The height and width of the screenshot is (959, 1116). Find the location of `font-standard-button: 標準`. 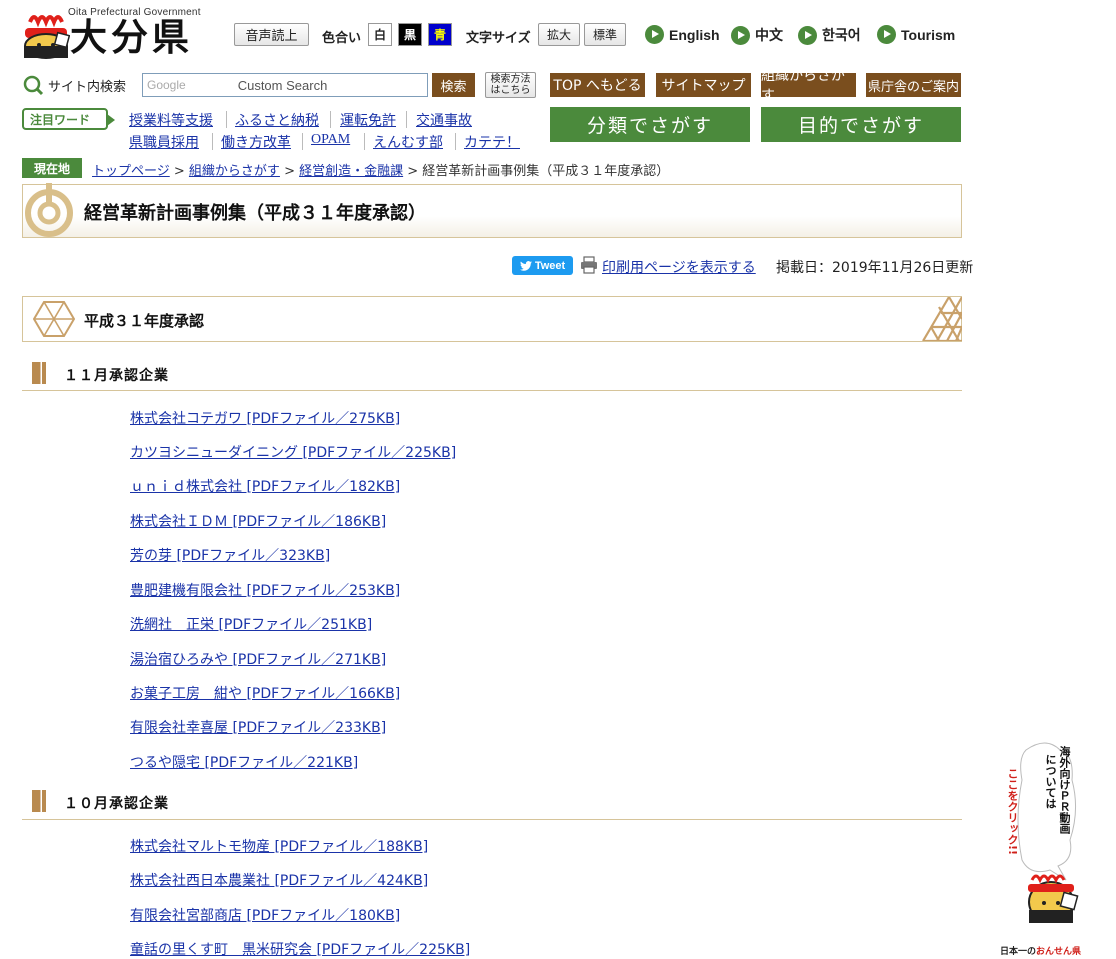

font-standard-button: 標準 is located at coordinates (605, 34).